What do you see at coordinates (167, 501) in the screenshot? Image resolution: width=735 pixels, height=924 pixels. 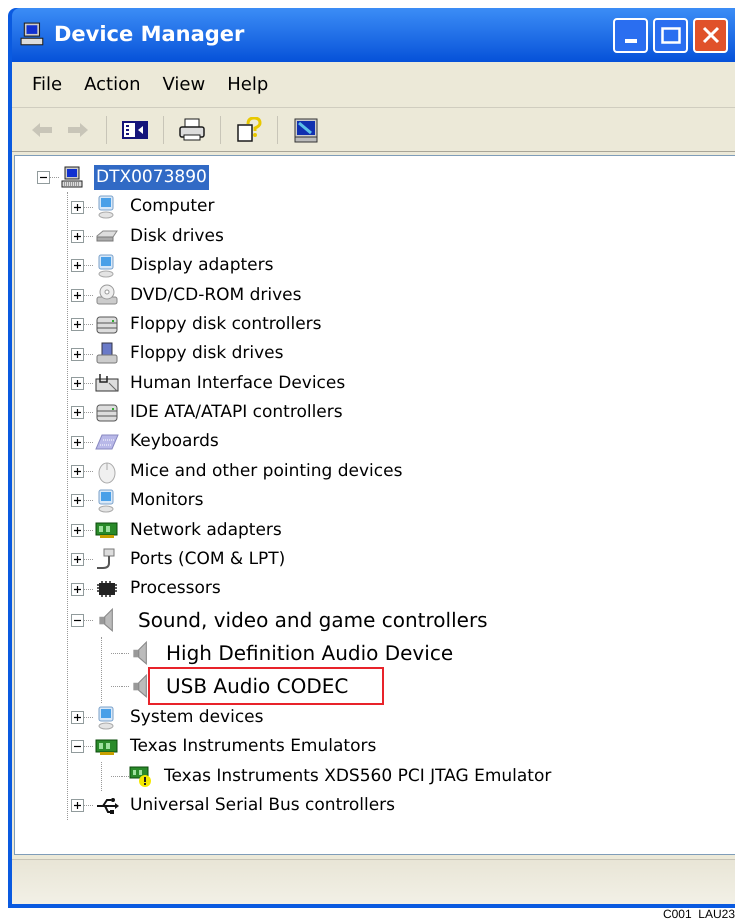 I see `tree-item-label: Monitors` at bounding box center [167, 501].